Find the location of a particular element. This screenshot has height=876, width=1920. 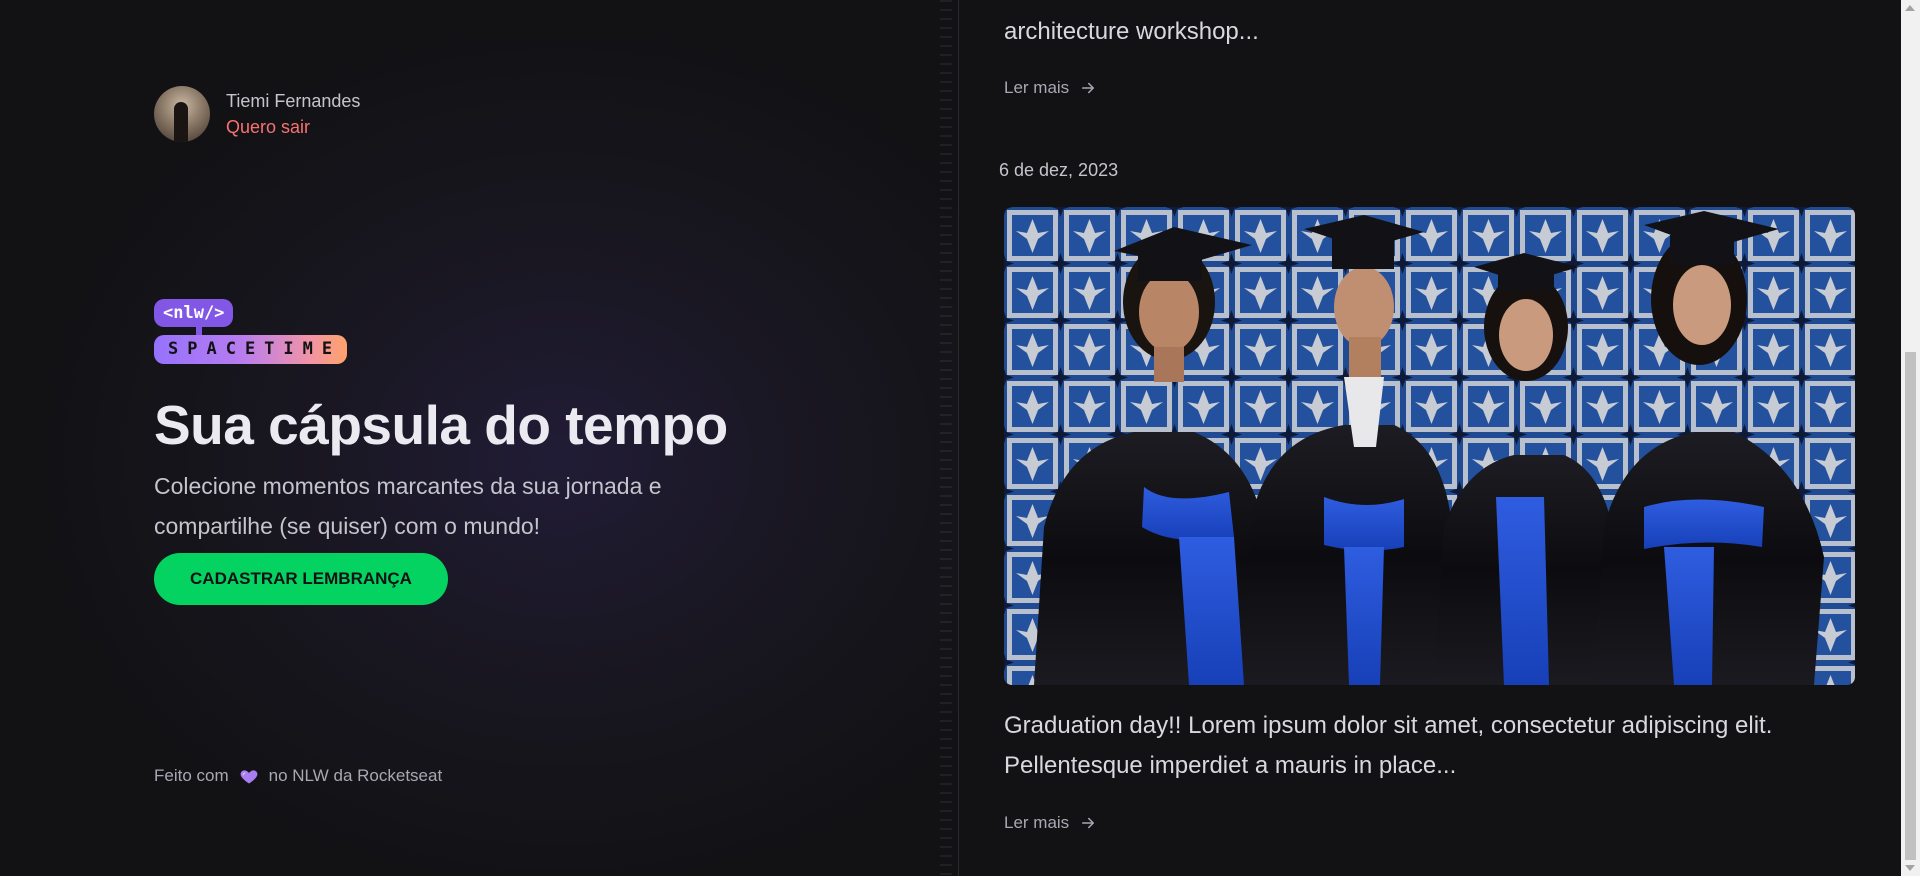

footer-prefix: Feito com is located at coordinates (191, 775).